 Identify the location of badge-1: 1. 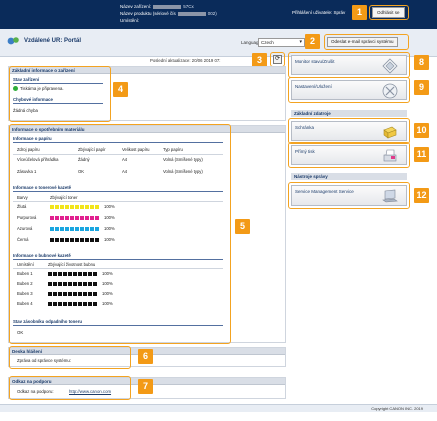
(359, 12).